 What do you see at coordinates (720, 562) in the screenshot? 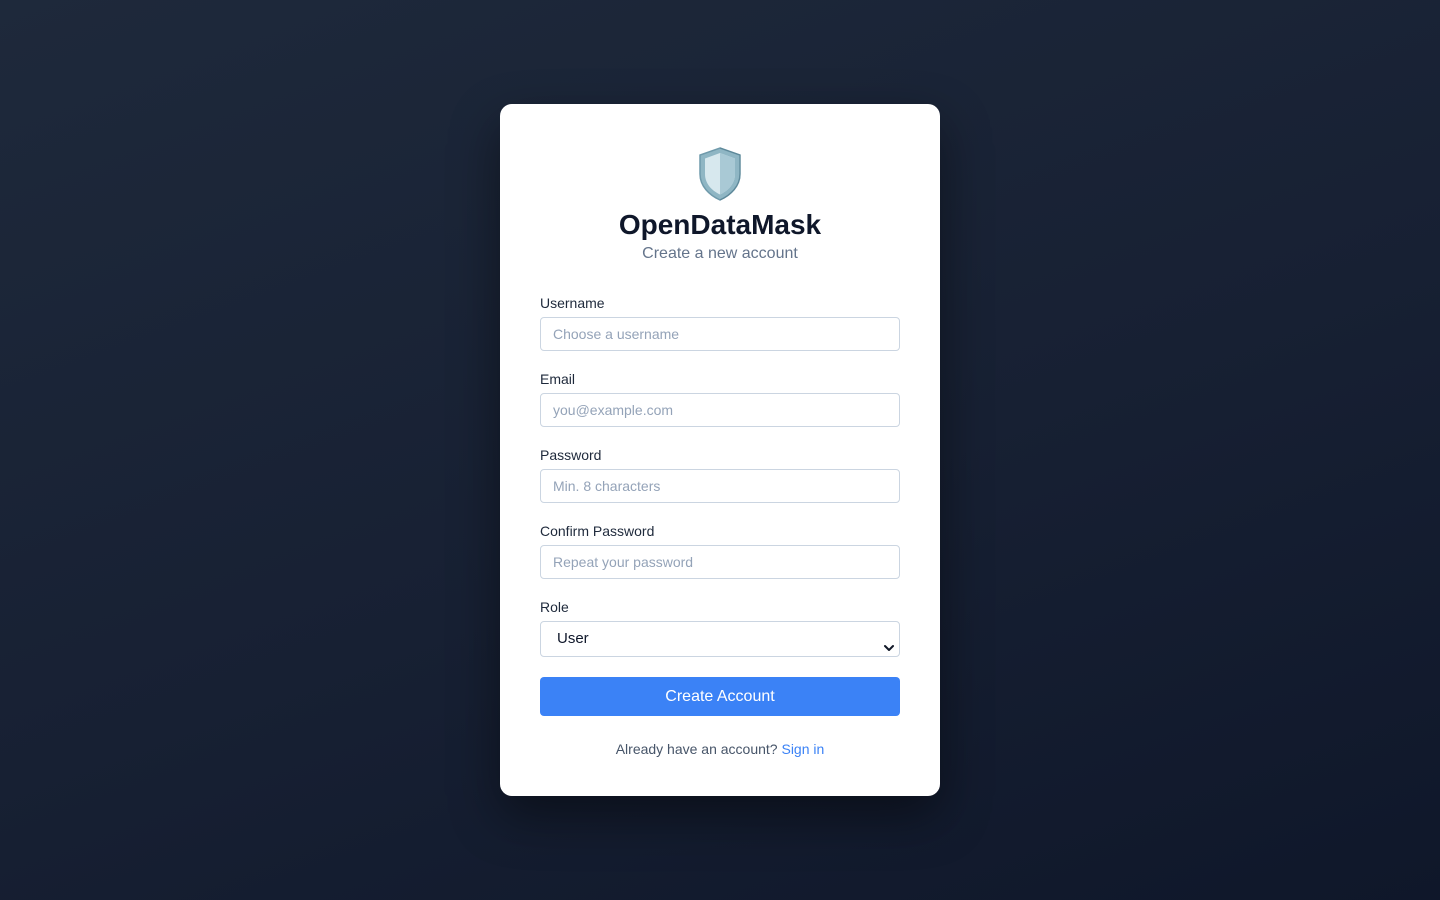
I see `confirm-password-input` at bounding box center [720, 562].